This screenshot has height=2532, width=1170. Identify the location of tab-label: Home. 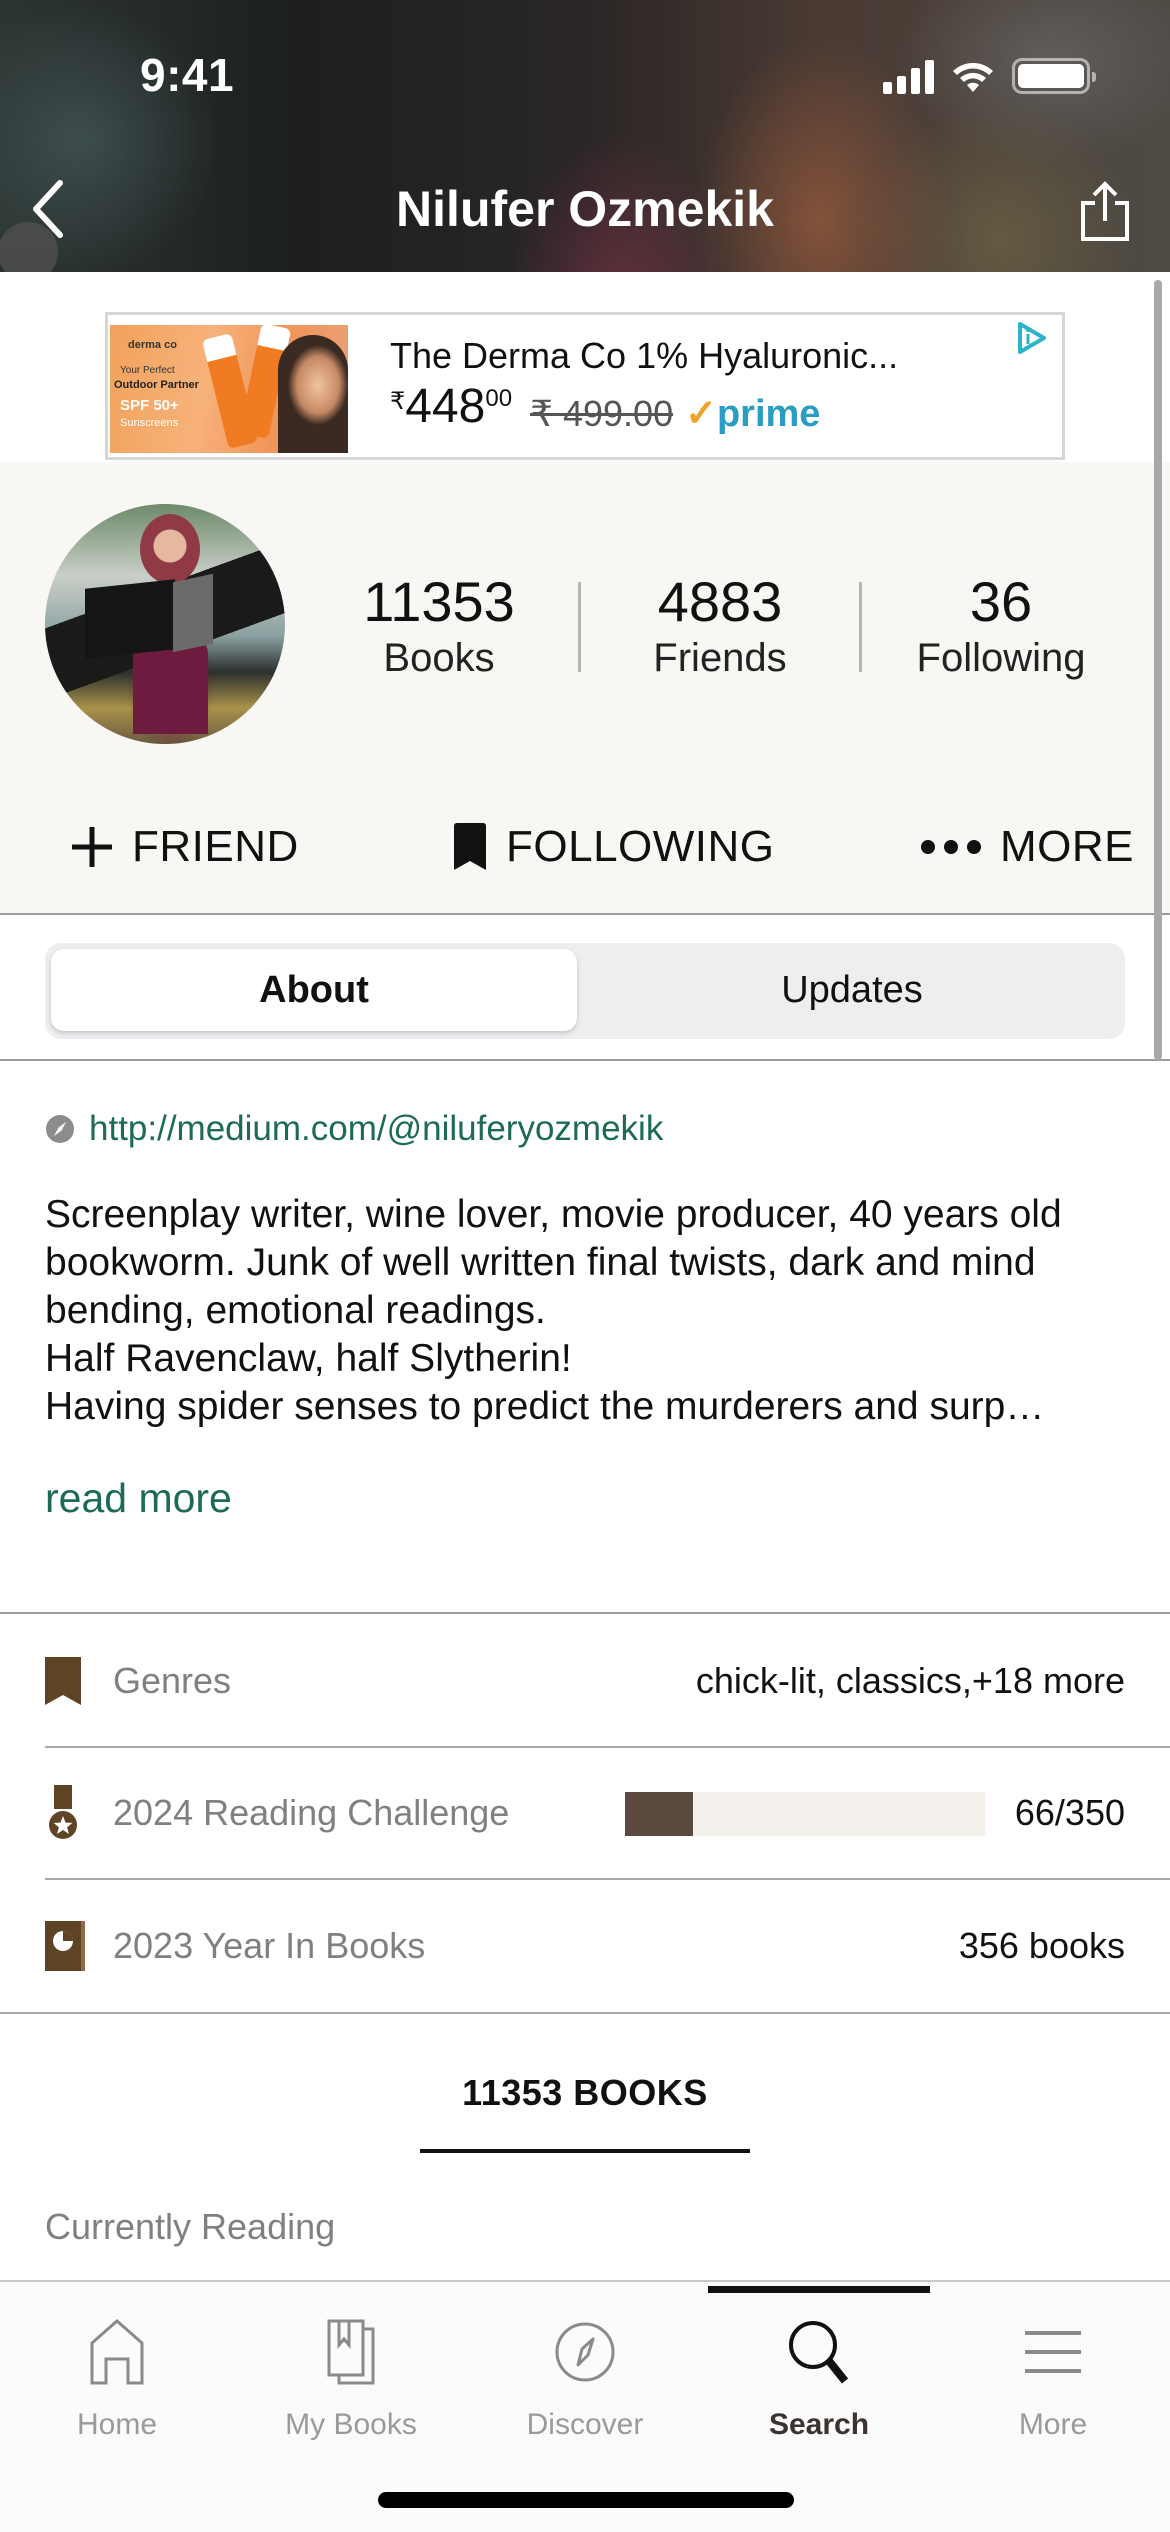
(117, 2424).